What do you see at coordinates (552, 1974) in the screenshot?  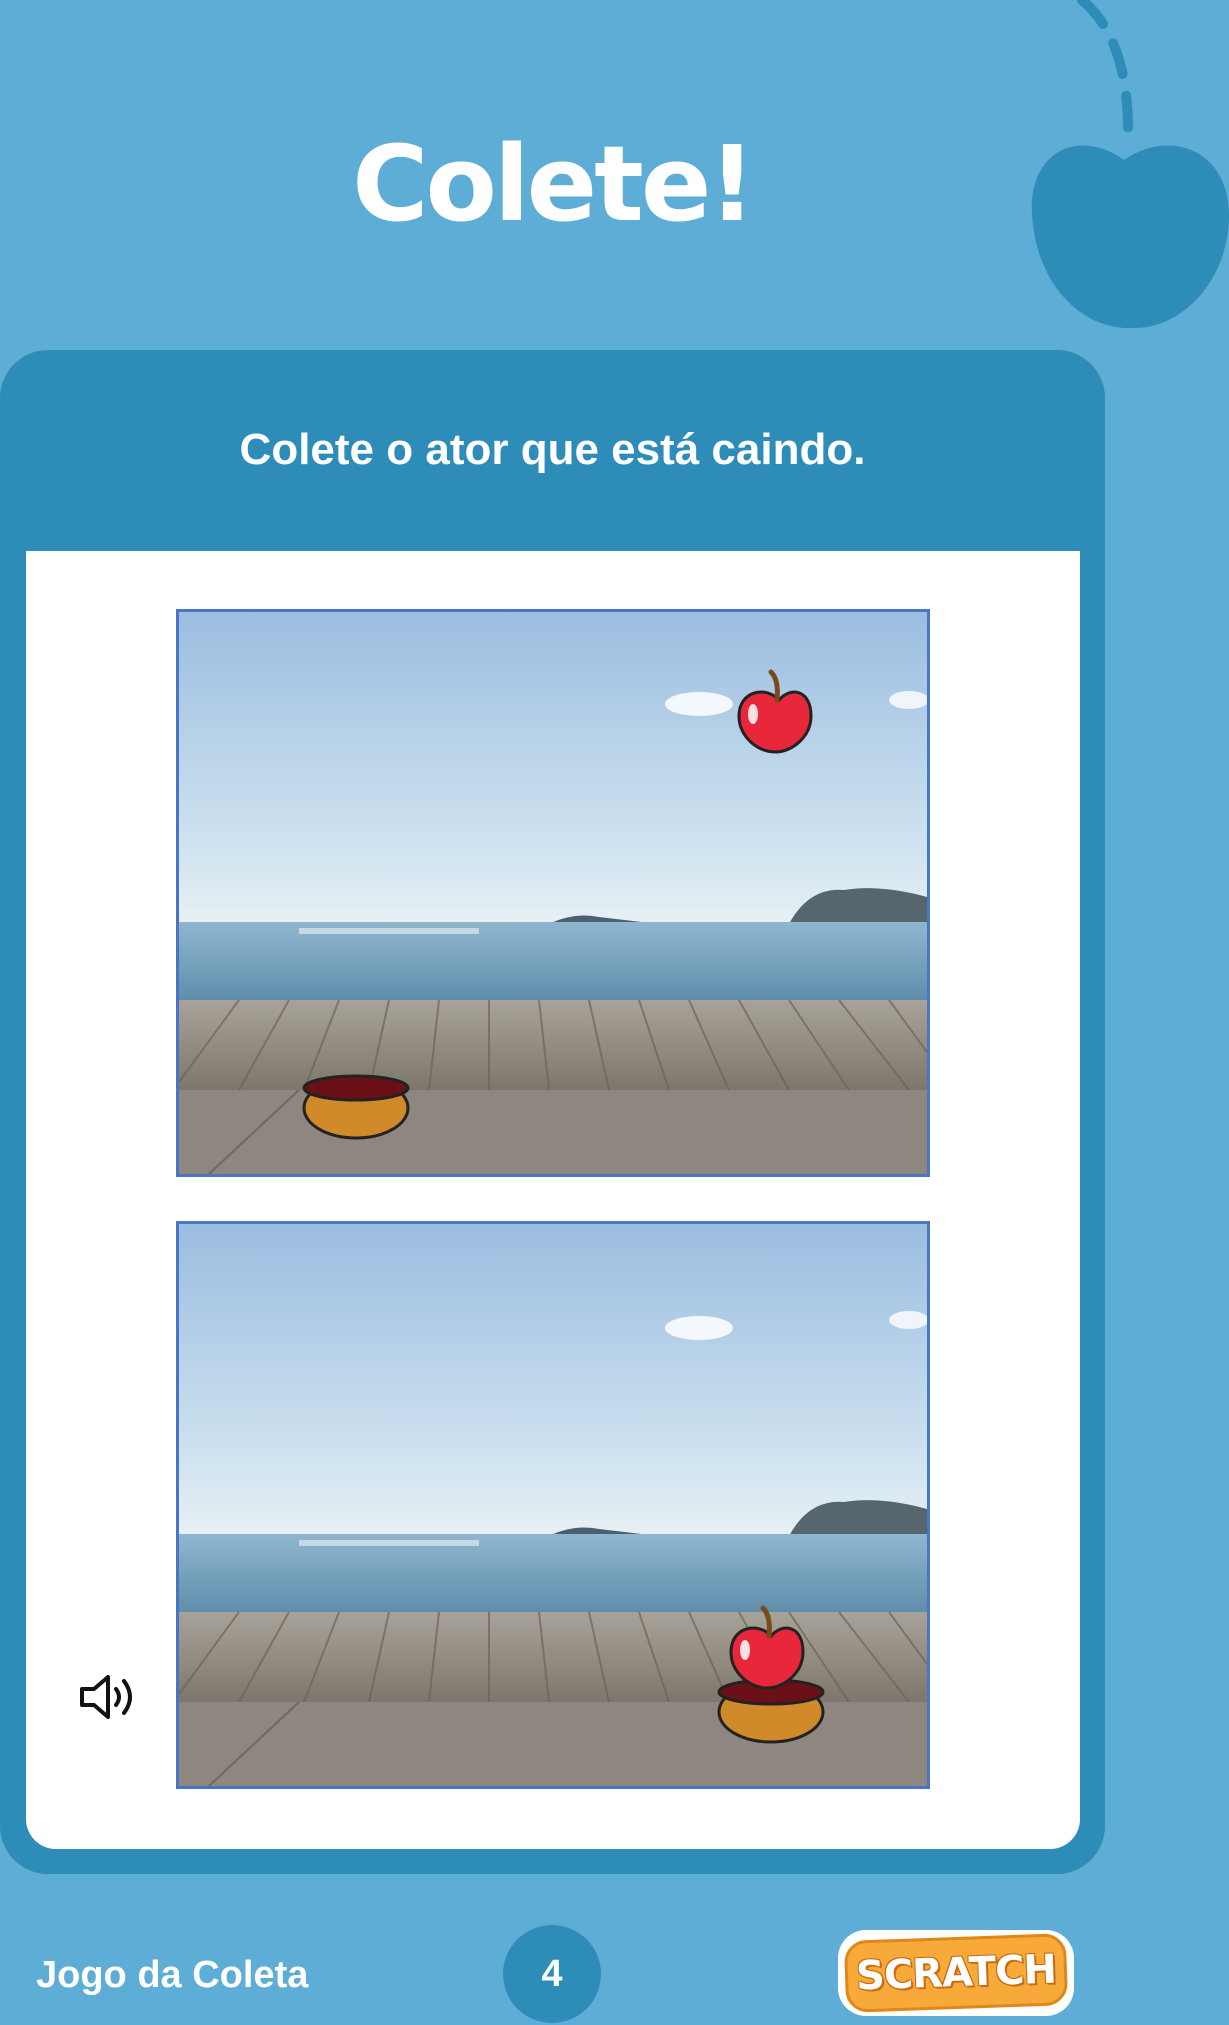 I see `page-number: 4` at bounding box center [552, 1974].